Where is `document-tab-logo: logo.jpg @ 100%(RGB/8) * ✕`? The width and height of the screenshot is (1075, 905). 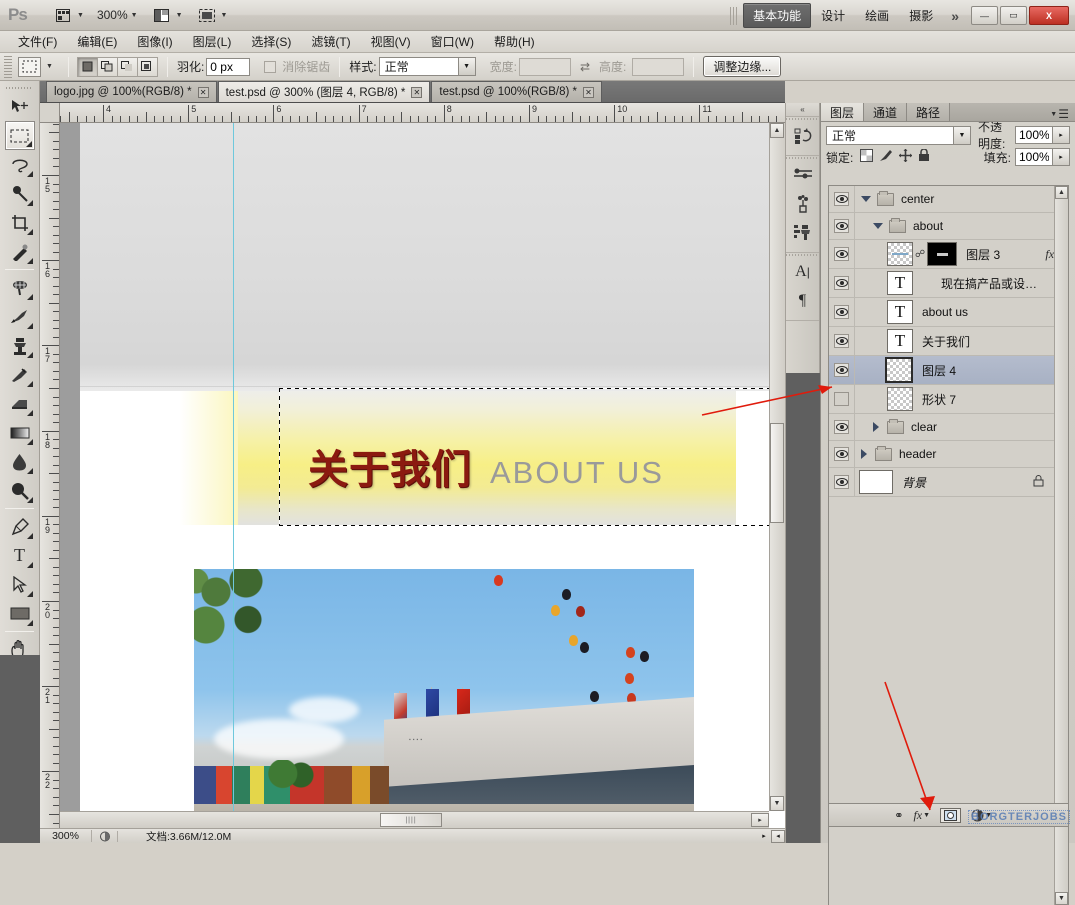 document-tab-logo: logo.jpg @ 100%(RGB/8) * ✕ is located at coordinates (131, 91).